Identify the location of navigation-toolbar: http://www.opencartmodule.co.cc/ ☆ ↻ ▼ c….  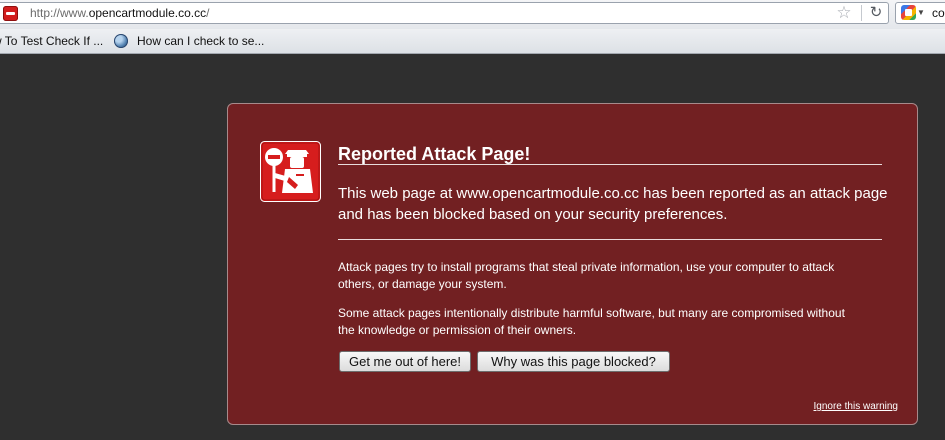
(472, 15).